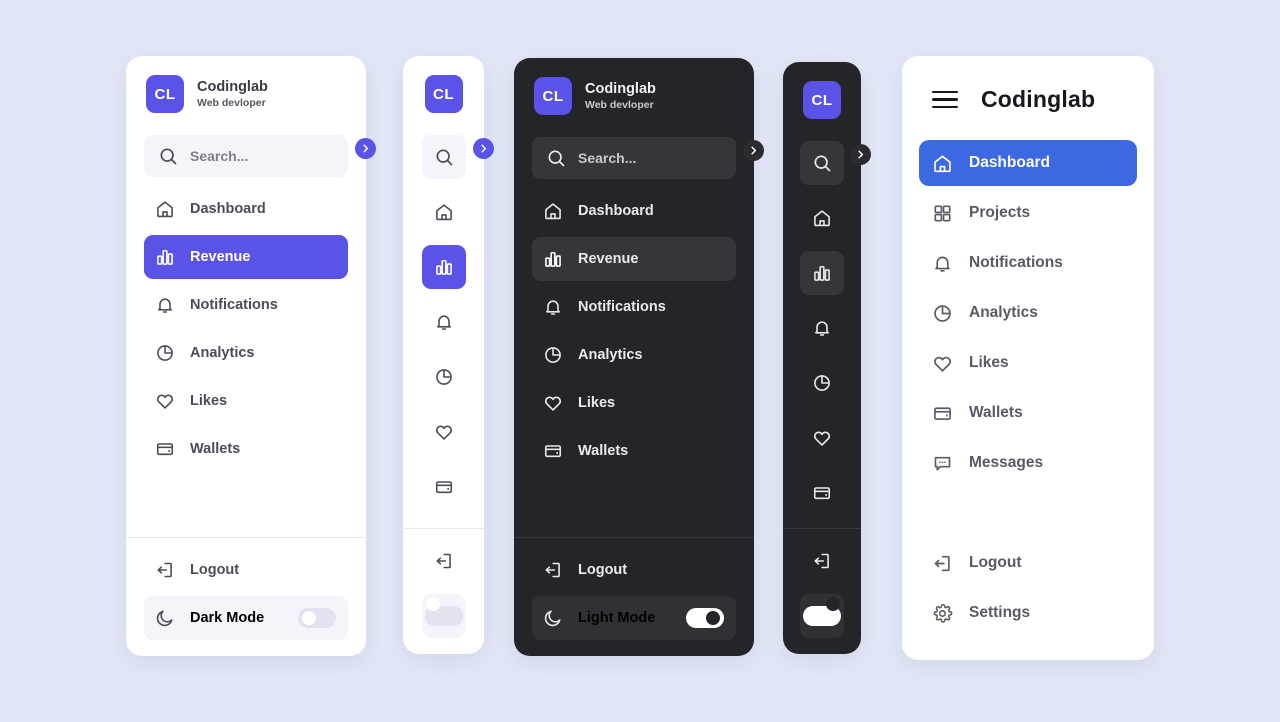 The image size is (1280, 722). I want to click on heart-icon, so click(942, 363).